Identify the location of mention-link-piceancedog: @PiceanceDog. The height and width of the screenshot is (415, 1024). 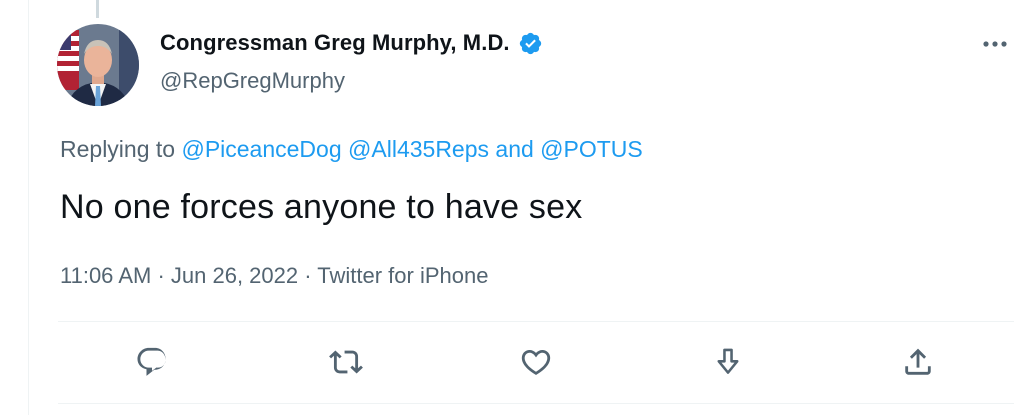
(261, 149).